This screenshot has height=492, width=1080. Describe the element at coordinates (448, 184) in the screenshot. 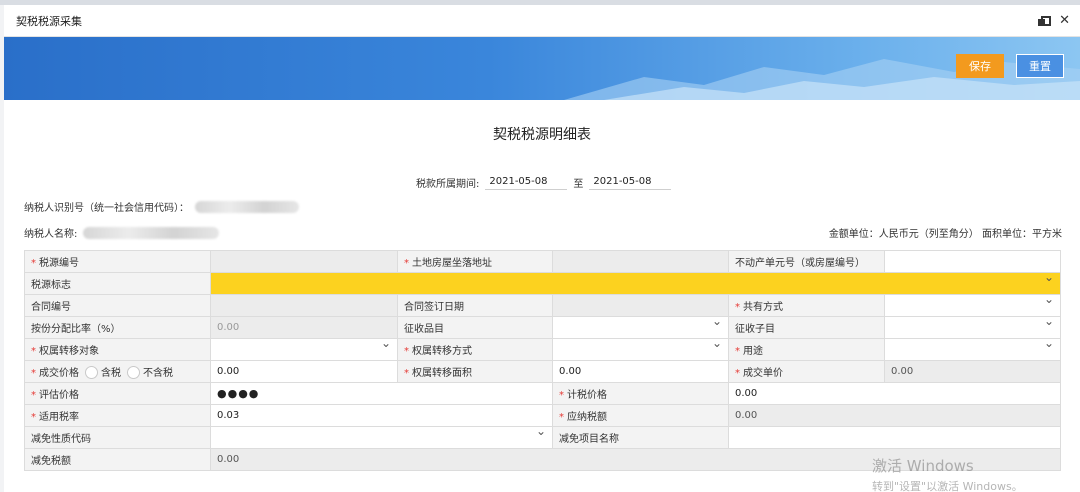

I see `period-label: 税款所属期间:` at that location.